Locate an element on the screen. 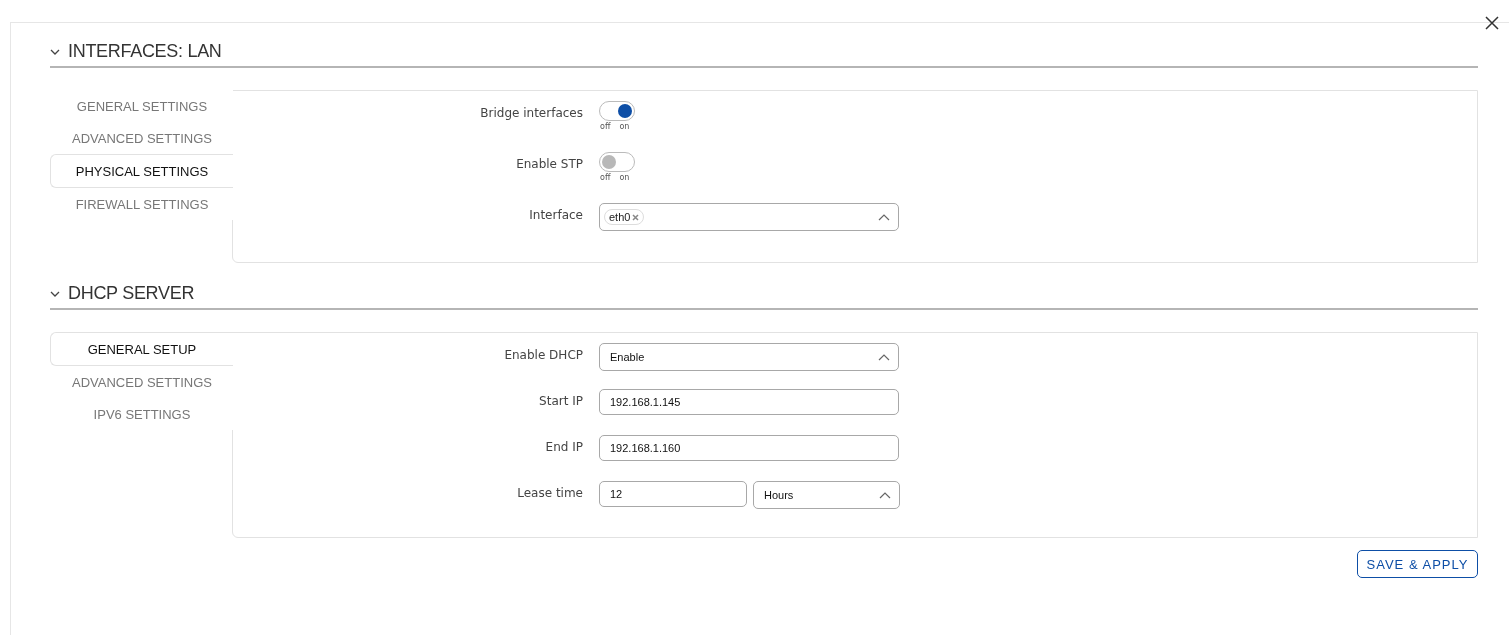 The image size is (1509, 635). field-label: Interface is located at coordinates (556, 214).